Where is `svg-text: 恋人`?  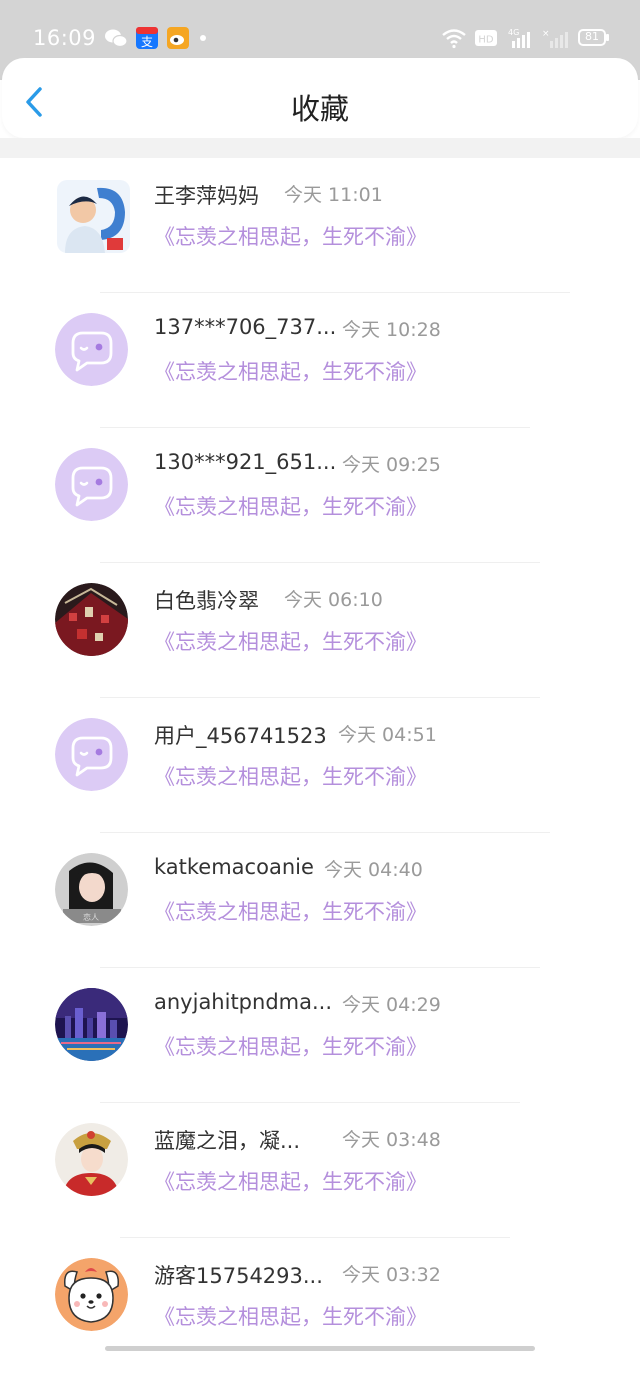
svg-text: 恋人 is located at coordinates (91, 917).